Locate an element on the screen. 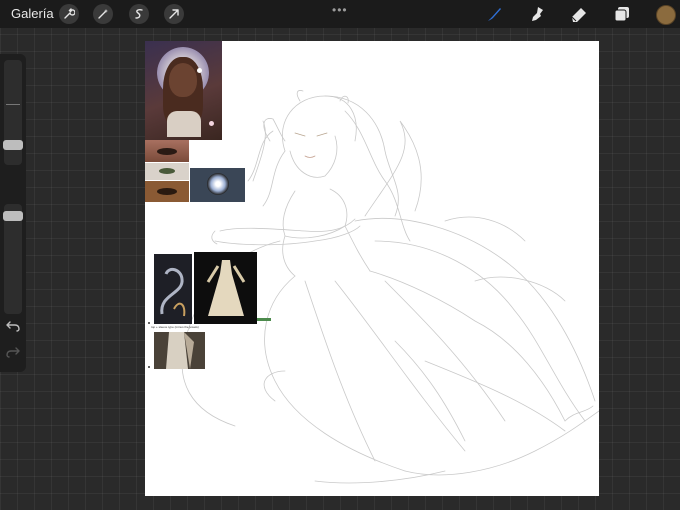  transform-arrow-icon is located at coordinates (174, 14).